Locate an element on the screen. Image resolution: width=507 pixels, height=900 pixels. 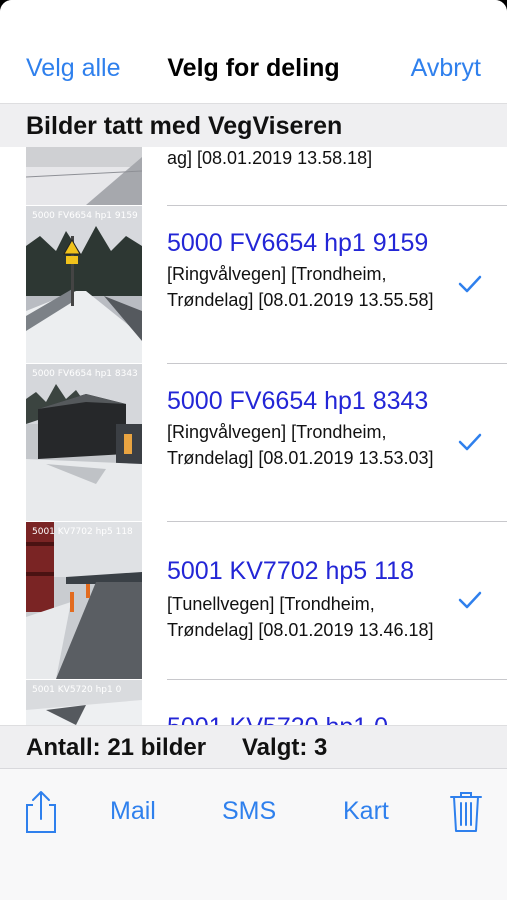
share-icon is located at coordinates (41, 812).